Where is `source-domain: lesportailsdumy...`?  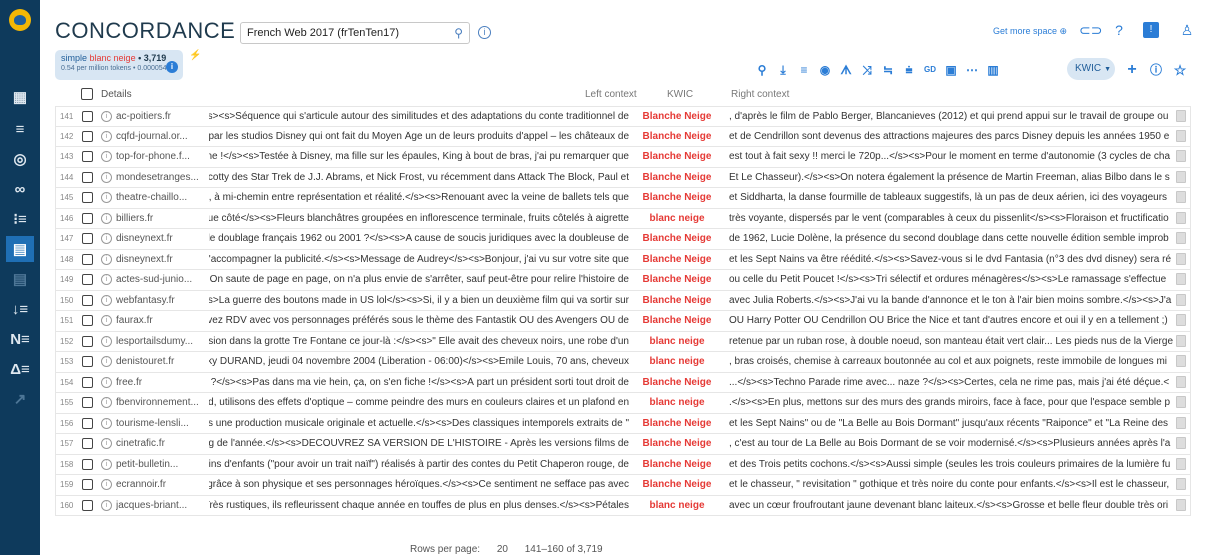
source-domain: lesportailsdumy... is located at coordinates (159, 341).